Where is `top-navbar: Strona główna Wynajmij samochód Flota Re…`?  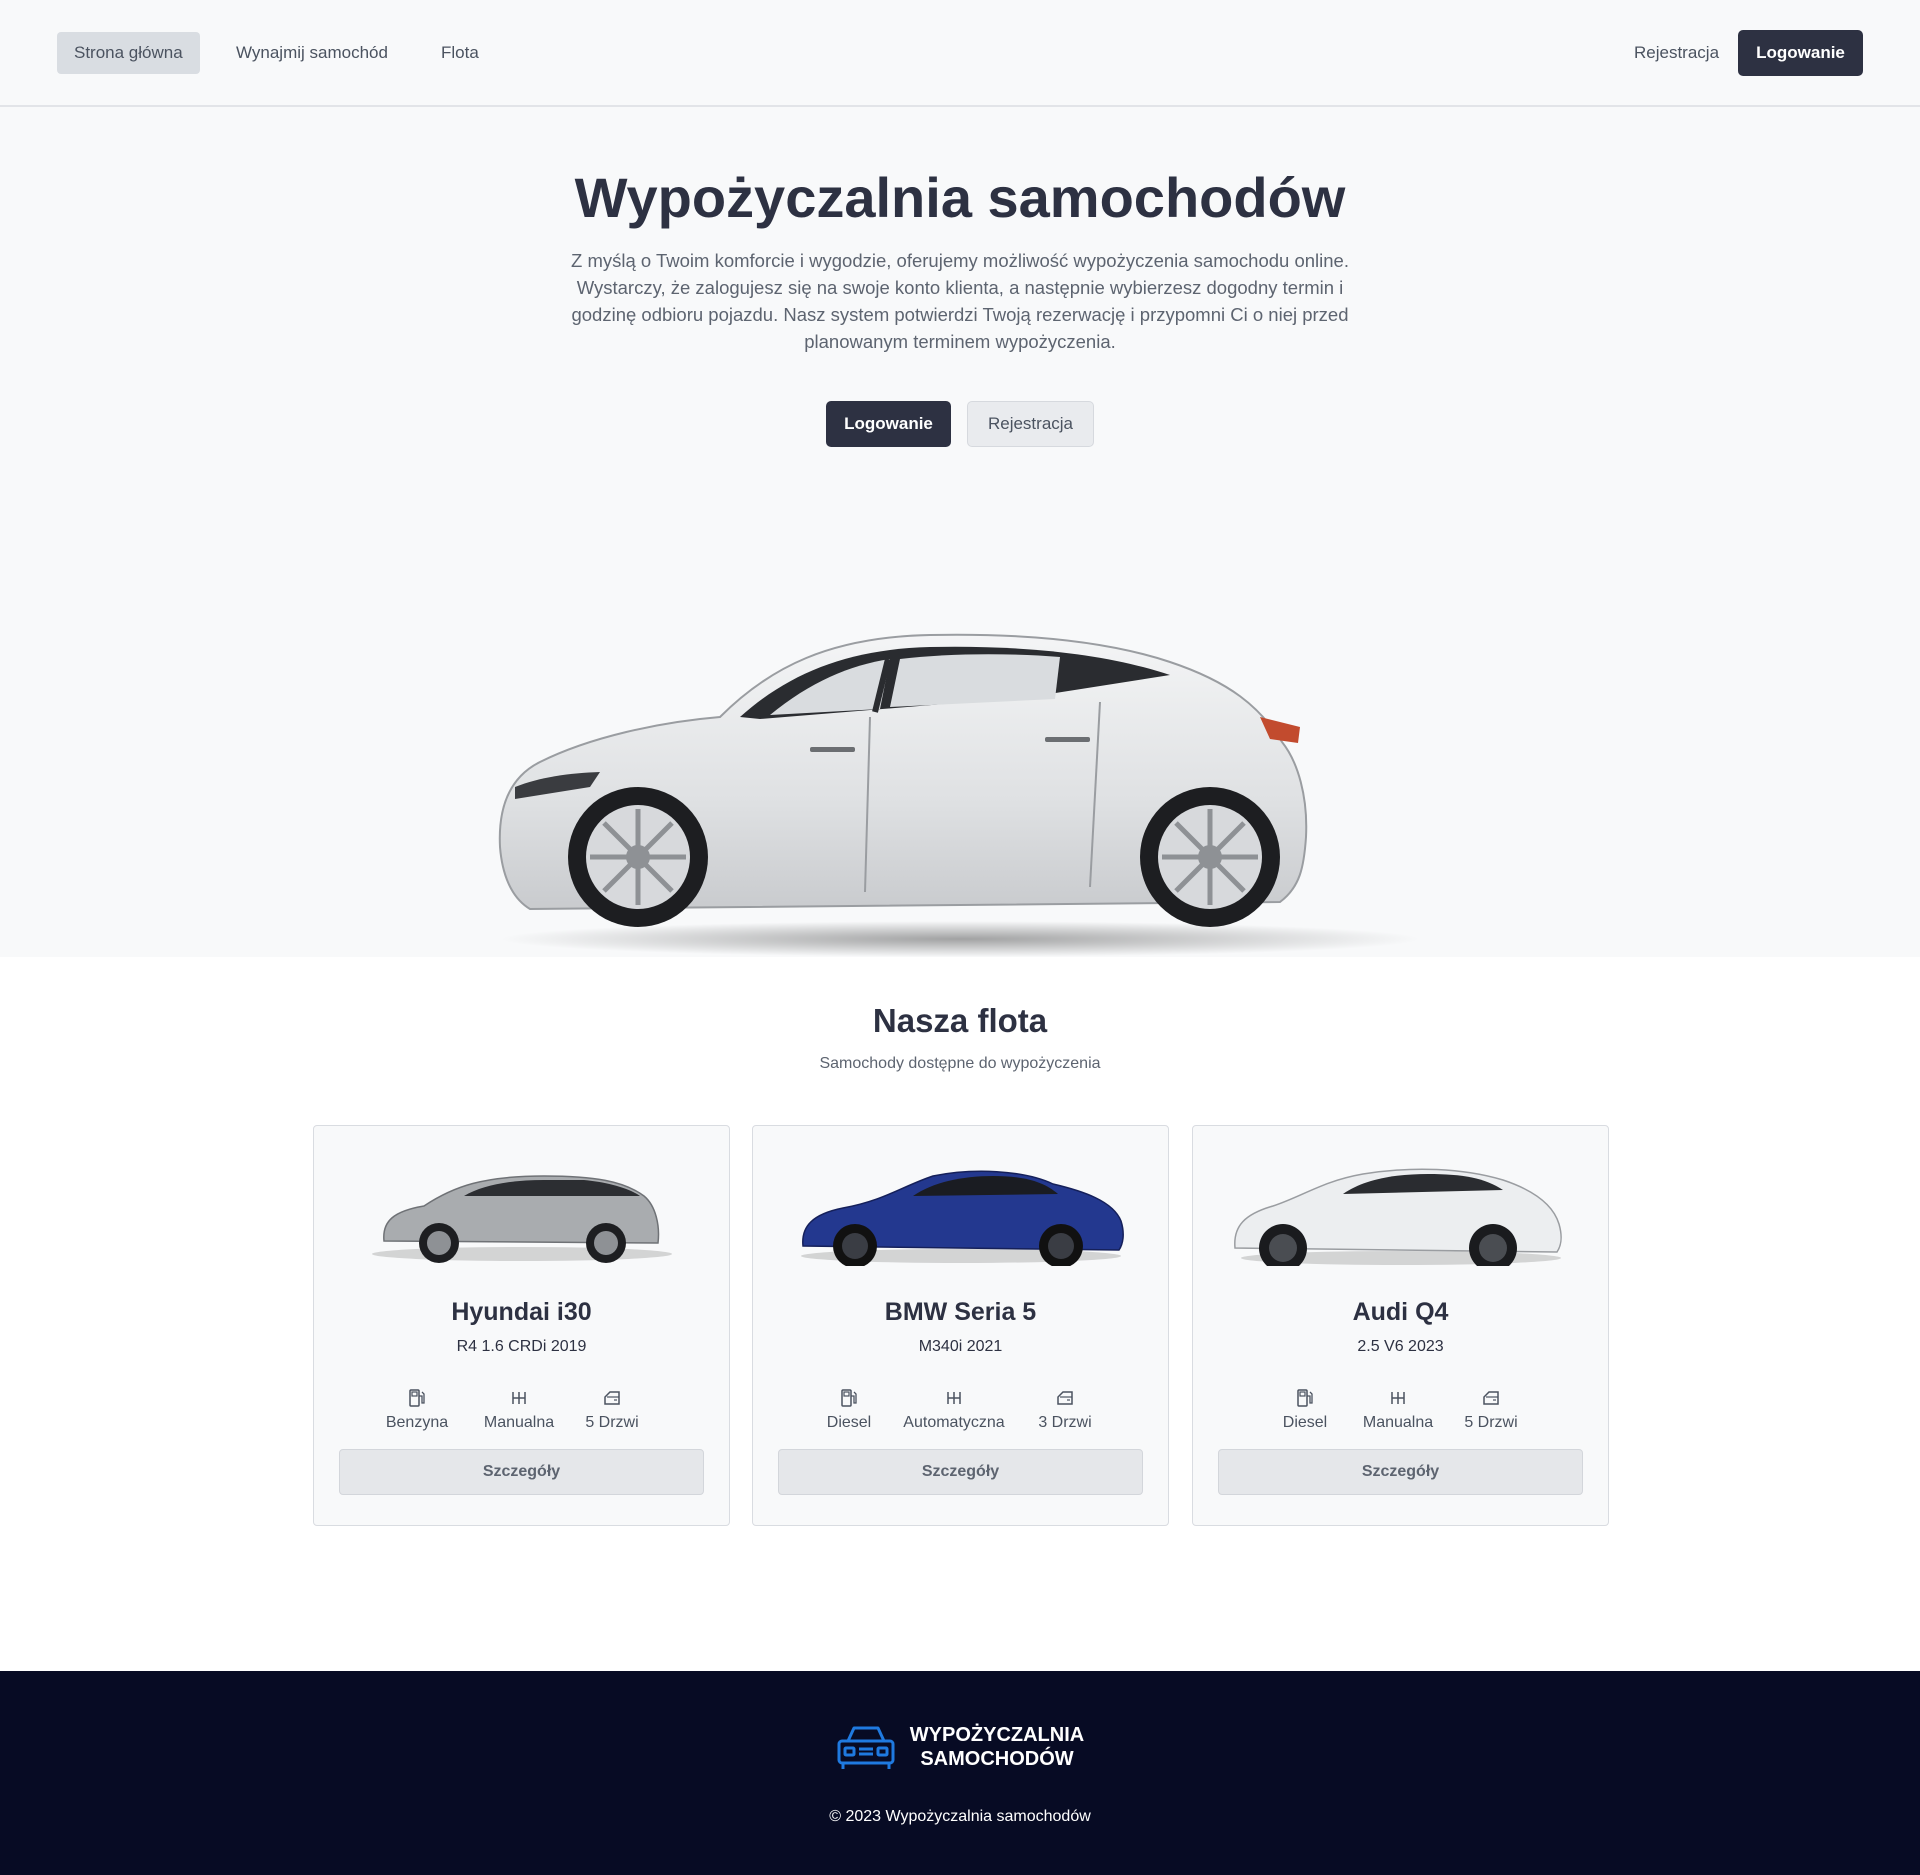 top-navbar: Strona główna Wynajmij samochód Flota Re… is located at coordinates (960, 53).